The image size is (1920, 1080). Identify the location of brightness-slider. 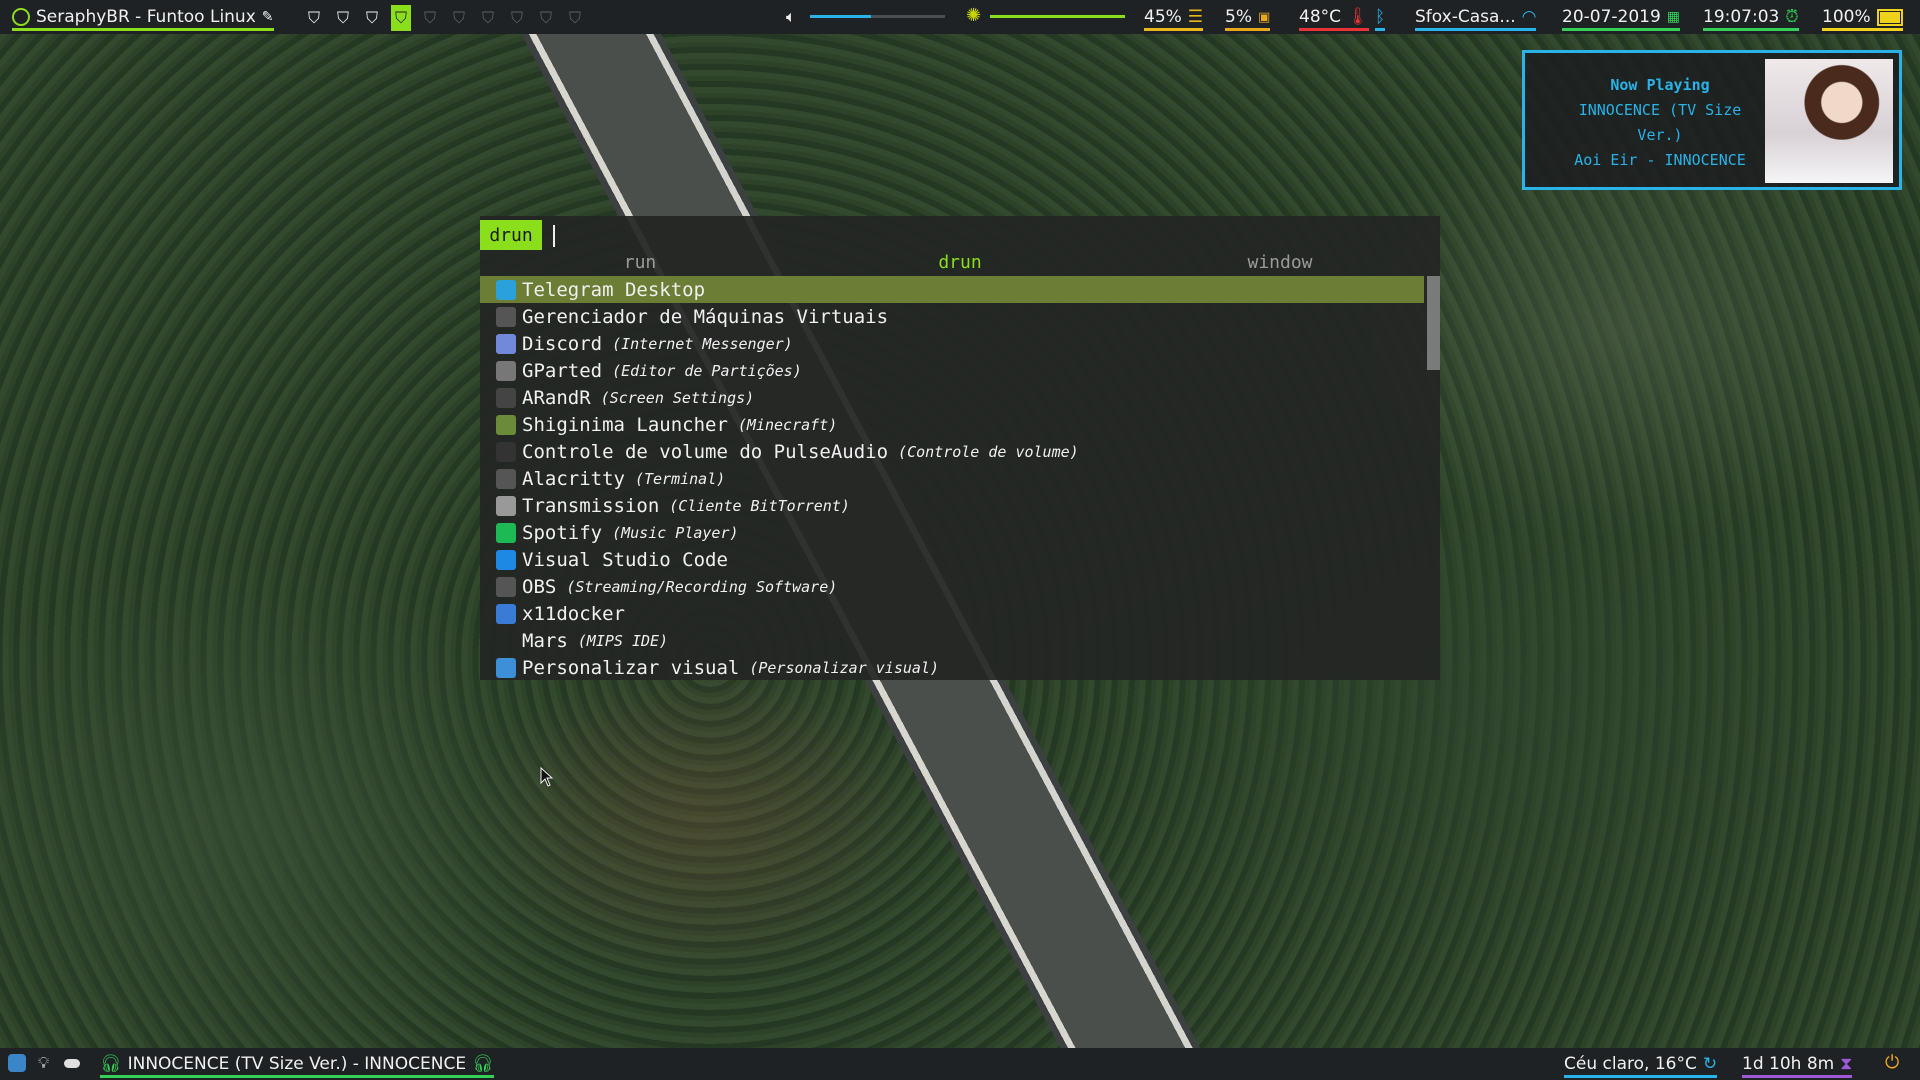
(1057, 16).